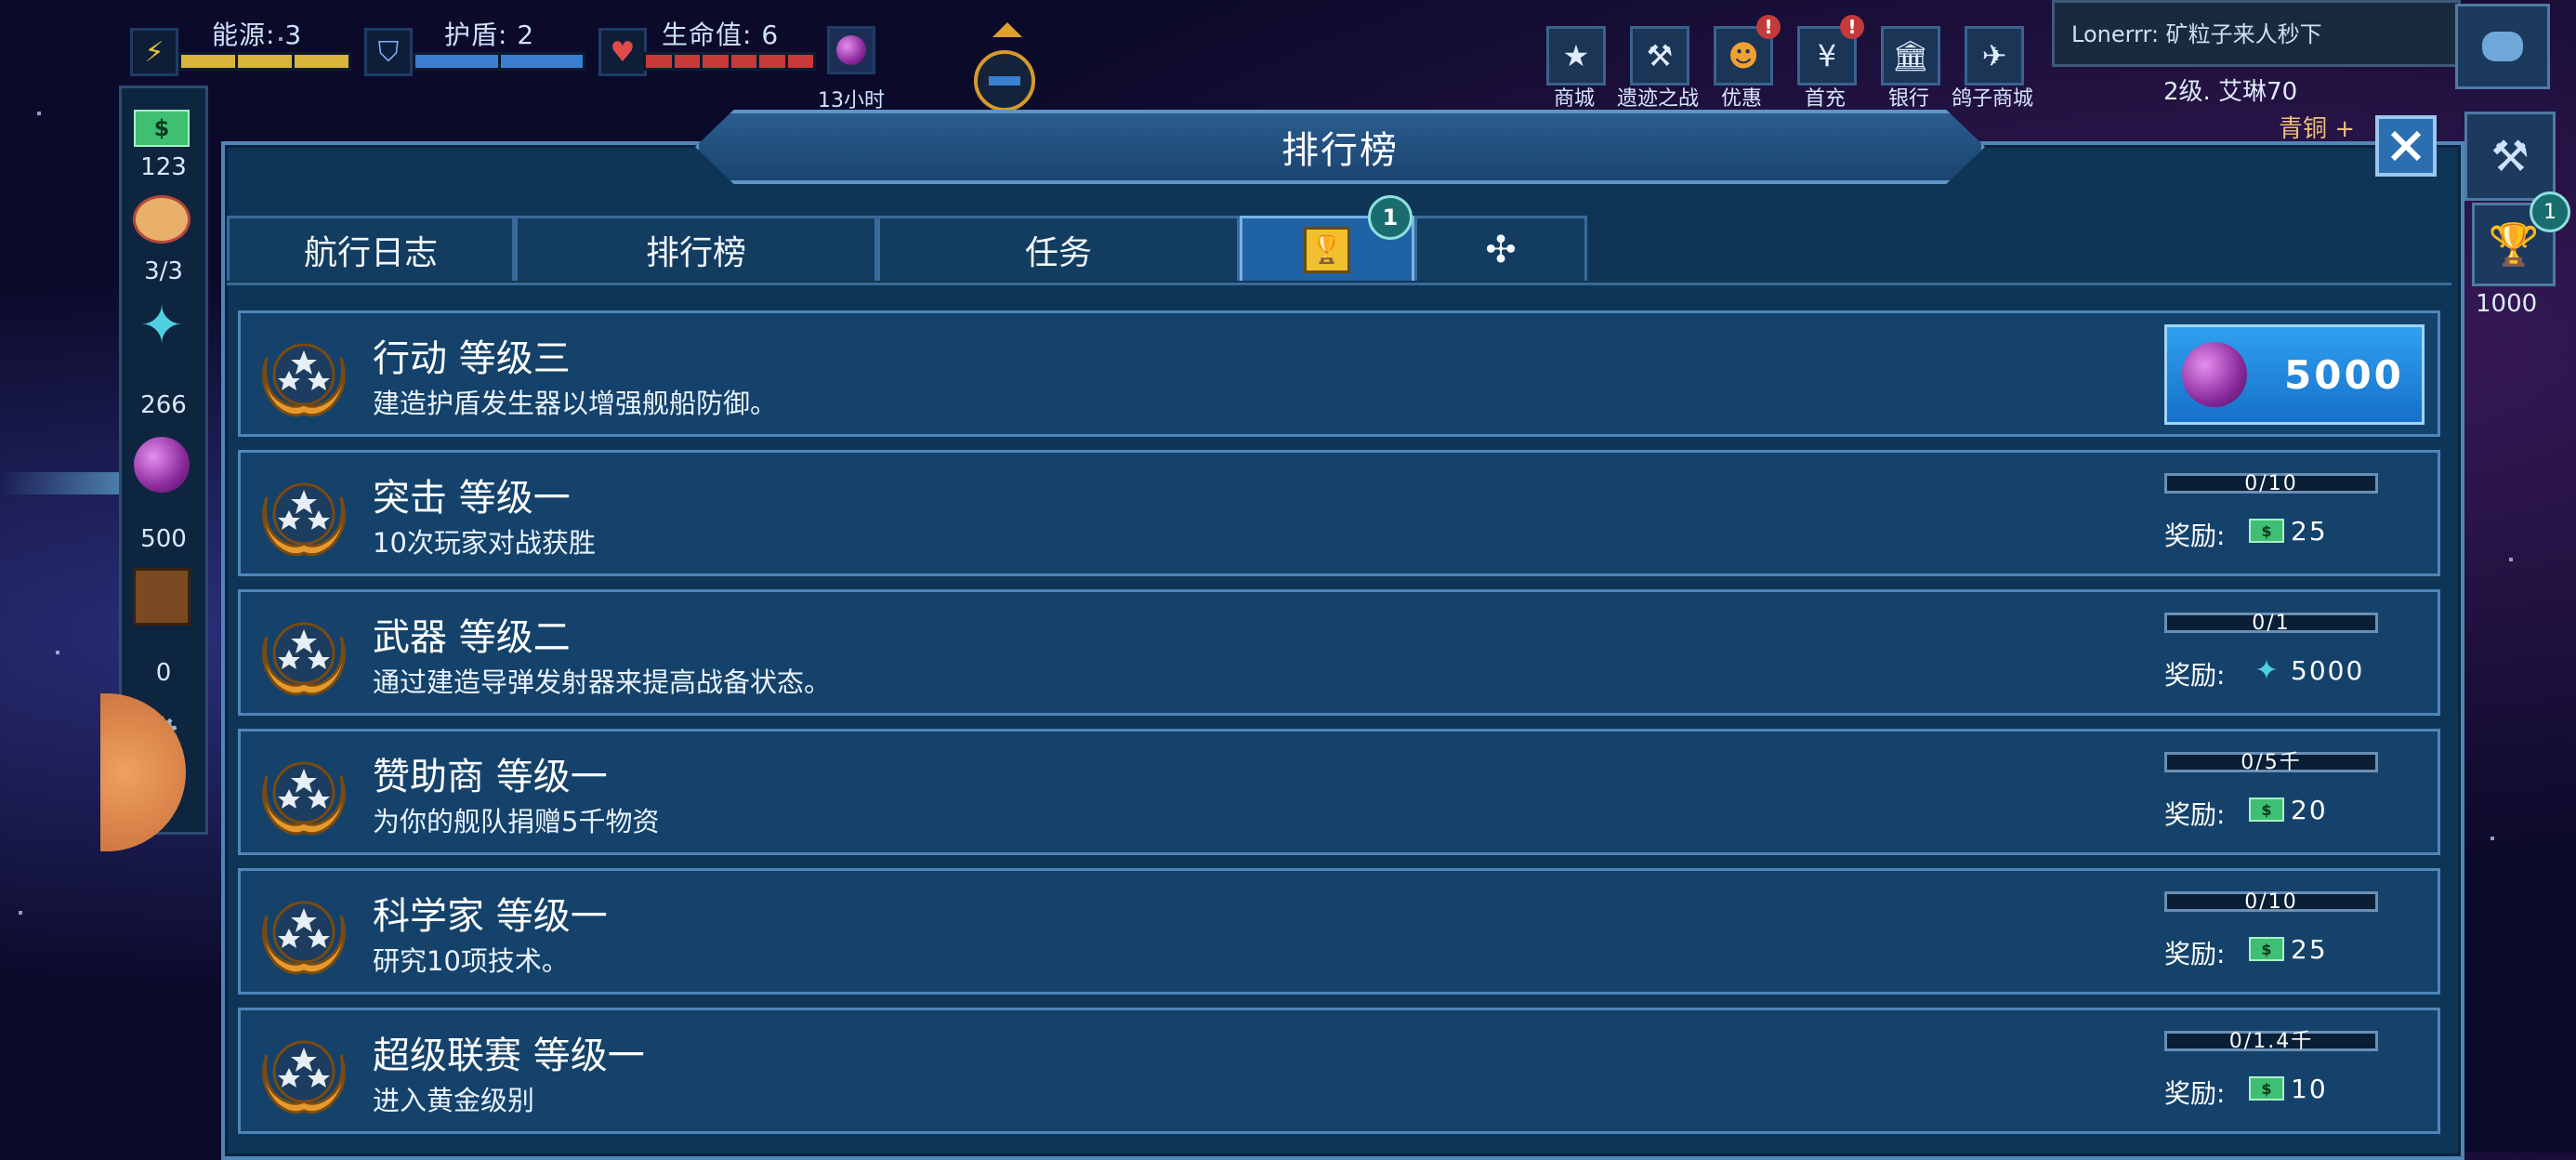 The height and width of the screenshot is (1160, 2576). What do you see at coordinates (1908, 99) in the screenshot?
I see `top-button-label: 银行` at bounding box center [1908, 99].